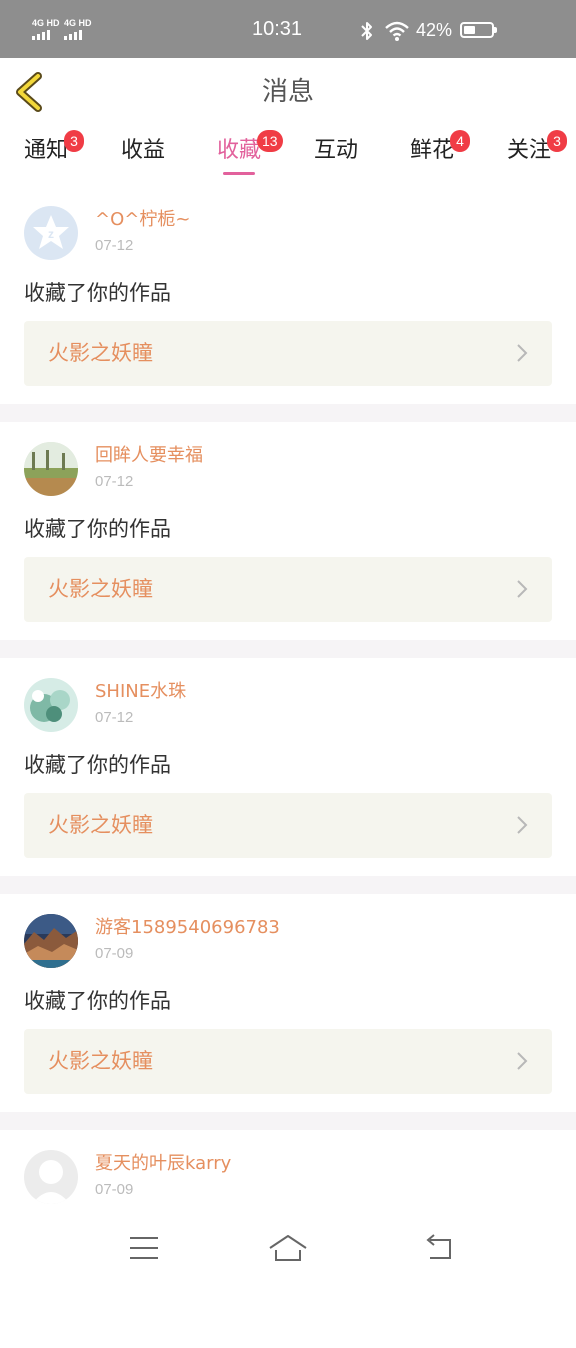 This screenshot has height=1348, width=576. I want to click on battery-percent: 42%, so click(434, 30).